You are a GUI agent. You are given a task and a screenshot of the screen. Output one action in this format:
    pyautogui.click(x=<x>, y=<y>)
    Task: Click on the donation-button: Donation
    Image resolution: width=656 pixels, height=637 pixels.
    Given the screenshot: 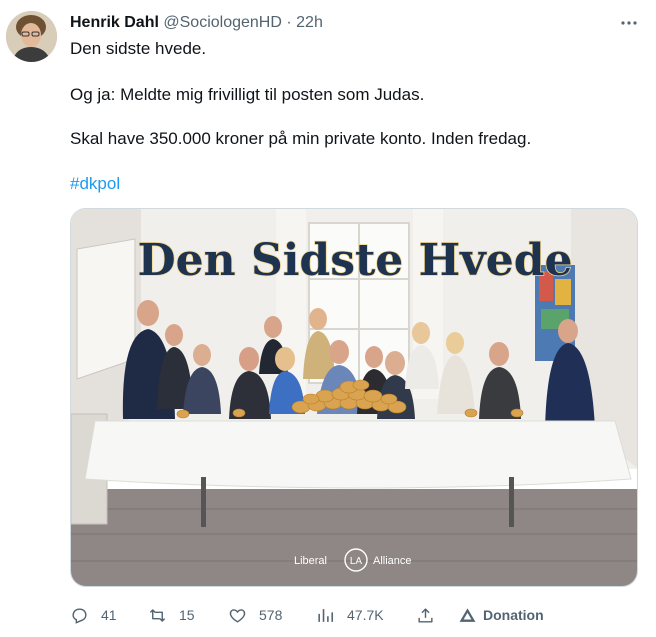 What is the action you would take?
    pyautogui.click(x=501, y=615)
    